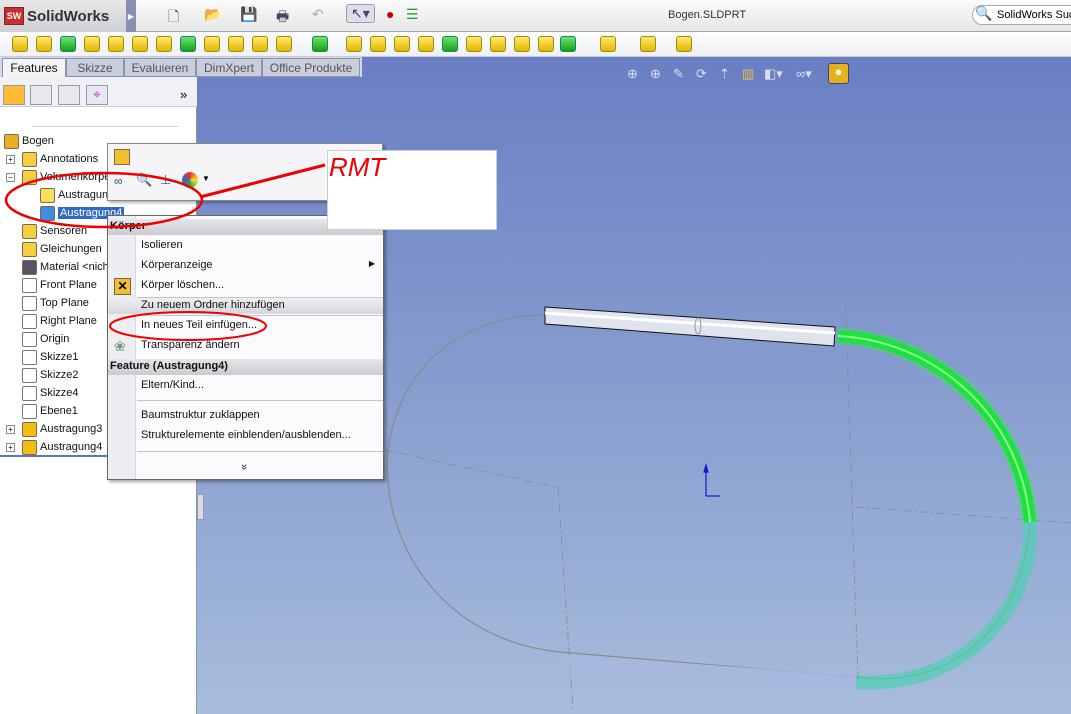  Describe the element at coordinates (120, 346) in the screenshot. I see `transparency-icon: ❀` at that location.